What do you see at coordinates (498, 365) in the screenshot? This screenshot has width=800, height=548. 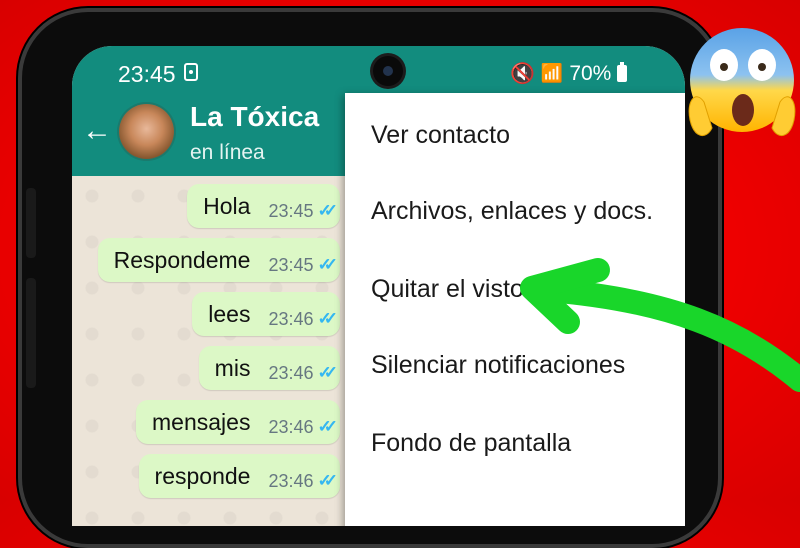 I see `menu-item-silenciar: Silenciar notificaciones` at bounding box center [498, 365].